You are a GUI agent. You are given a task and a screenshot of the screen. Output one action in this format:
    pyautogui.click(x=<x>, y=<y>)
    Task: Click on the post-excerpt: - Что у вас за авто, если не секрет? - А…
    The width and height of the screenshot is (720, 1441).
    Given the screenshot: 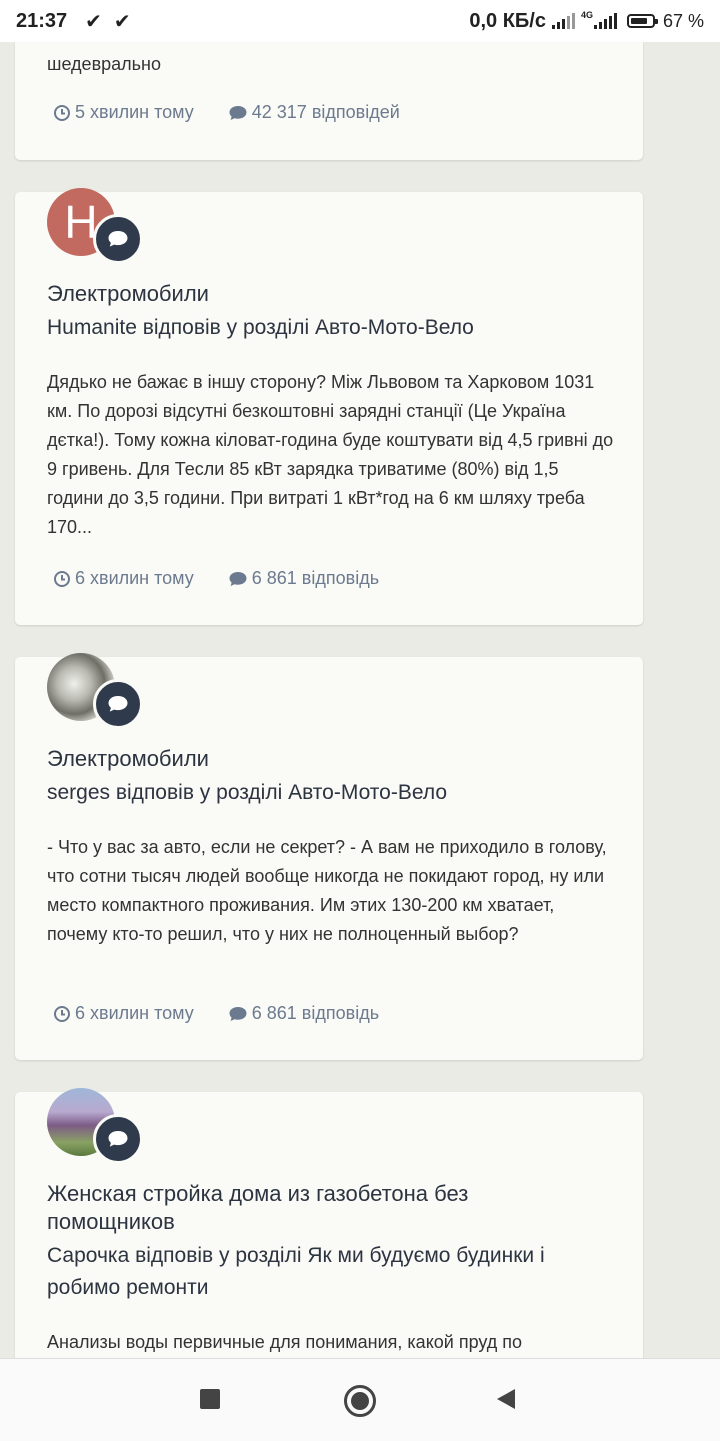 What is the action you would take?
    pyautogui.click(x=327, y=890)
    